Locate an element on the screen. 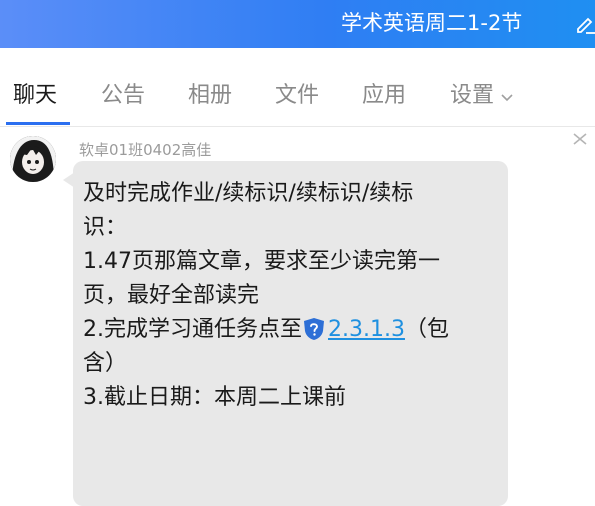 Image resolution: width=595 pixels, height=506 pixels. tab-announcement: 公告 is located at coordinates (123, 96).